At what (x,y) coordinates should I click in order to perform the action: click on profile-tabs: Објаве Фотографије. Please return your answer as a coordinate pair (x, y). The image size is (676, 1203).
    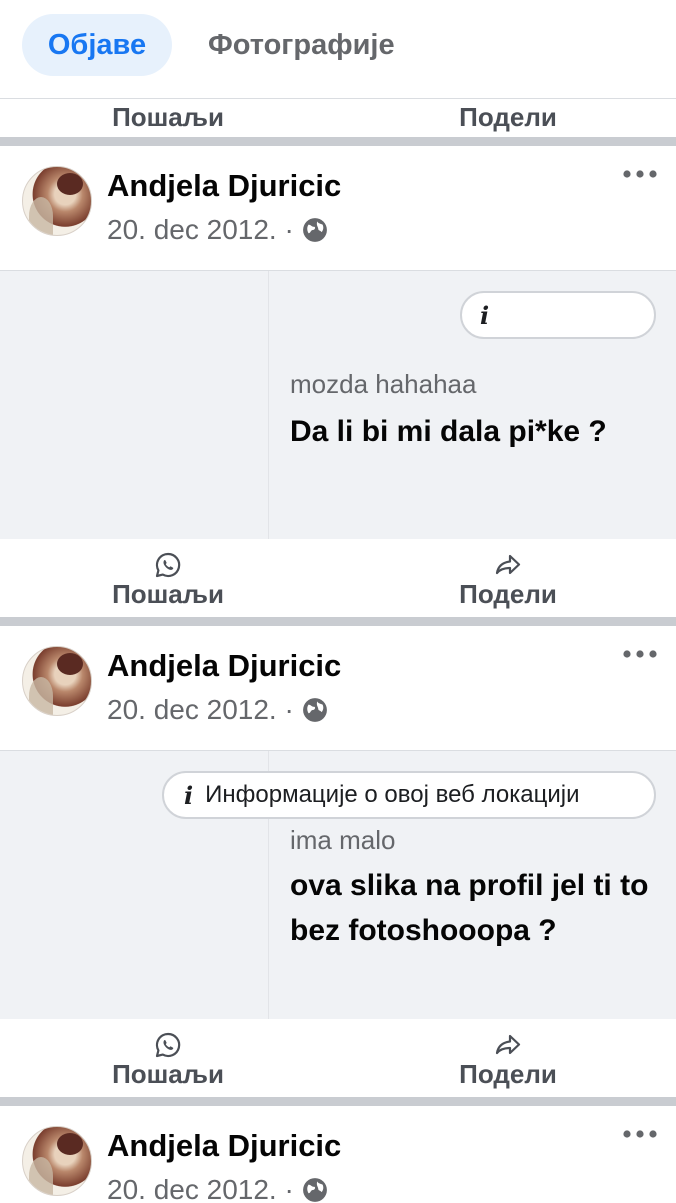
    Looking at the image, I should click on (338, 49).